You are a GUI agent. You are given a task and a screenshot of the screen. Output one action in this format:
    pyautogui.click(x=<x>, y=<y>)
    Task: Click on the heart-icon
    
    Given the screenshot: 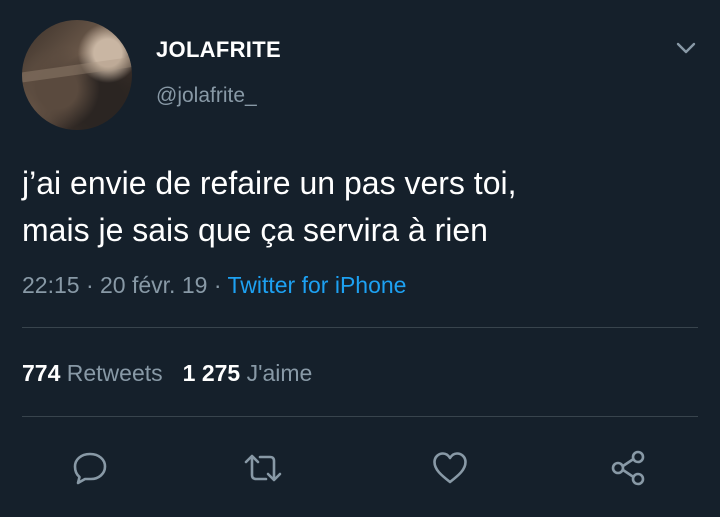 What is the action you would take?
    pyautogui.click(x=450, y=468)
    